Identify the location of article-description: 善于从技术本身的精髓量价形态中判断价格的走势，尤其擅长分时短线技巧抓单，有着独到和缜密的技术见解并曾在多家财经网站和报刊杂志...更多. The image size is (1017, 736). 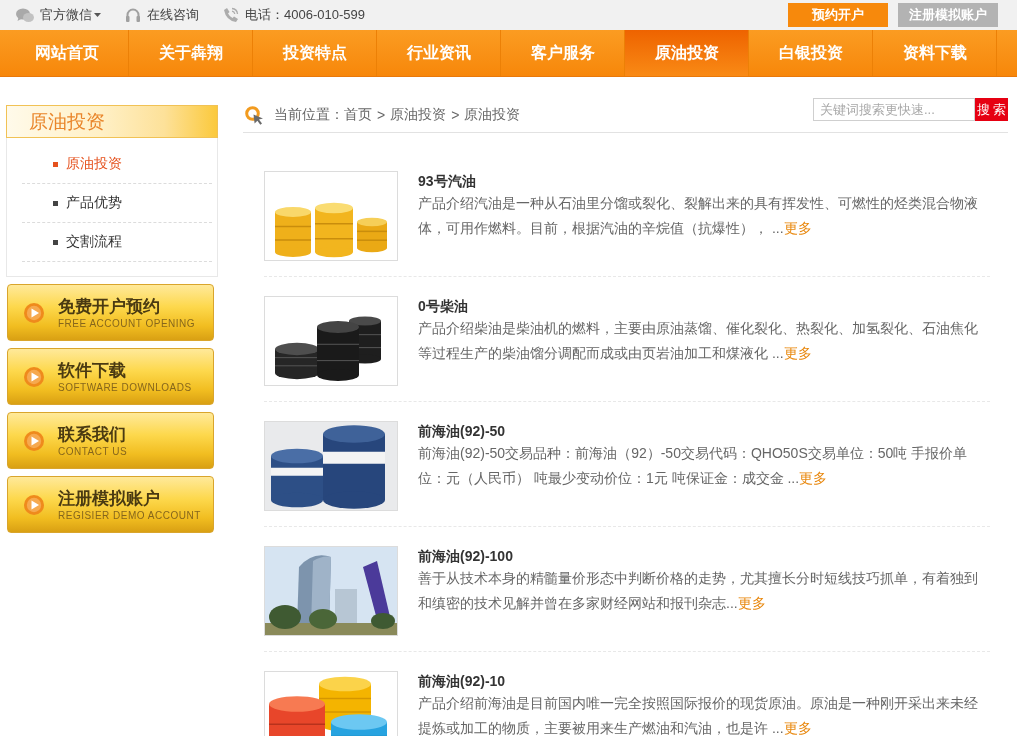
(698, 591).